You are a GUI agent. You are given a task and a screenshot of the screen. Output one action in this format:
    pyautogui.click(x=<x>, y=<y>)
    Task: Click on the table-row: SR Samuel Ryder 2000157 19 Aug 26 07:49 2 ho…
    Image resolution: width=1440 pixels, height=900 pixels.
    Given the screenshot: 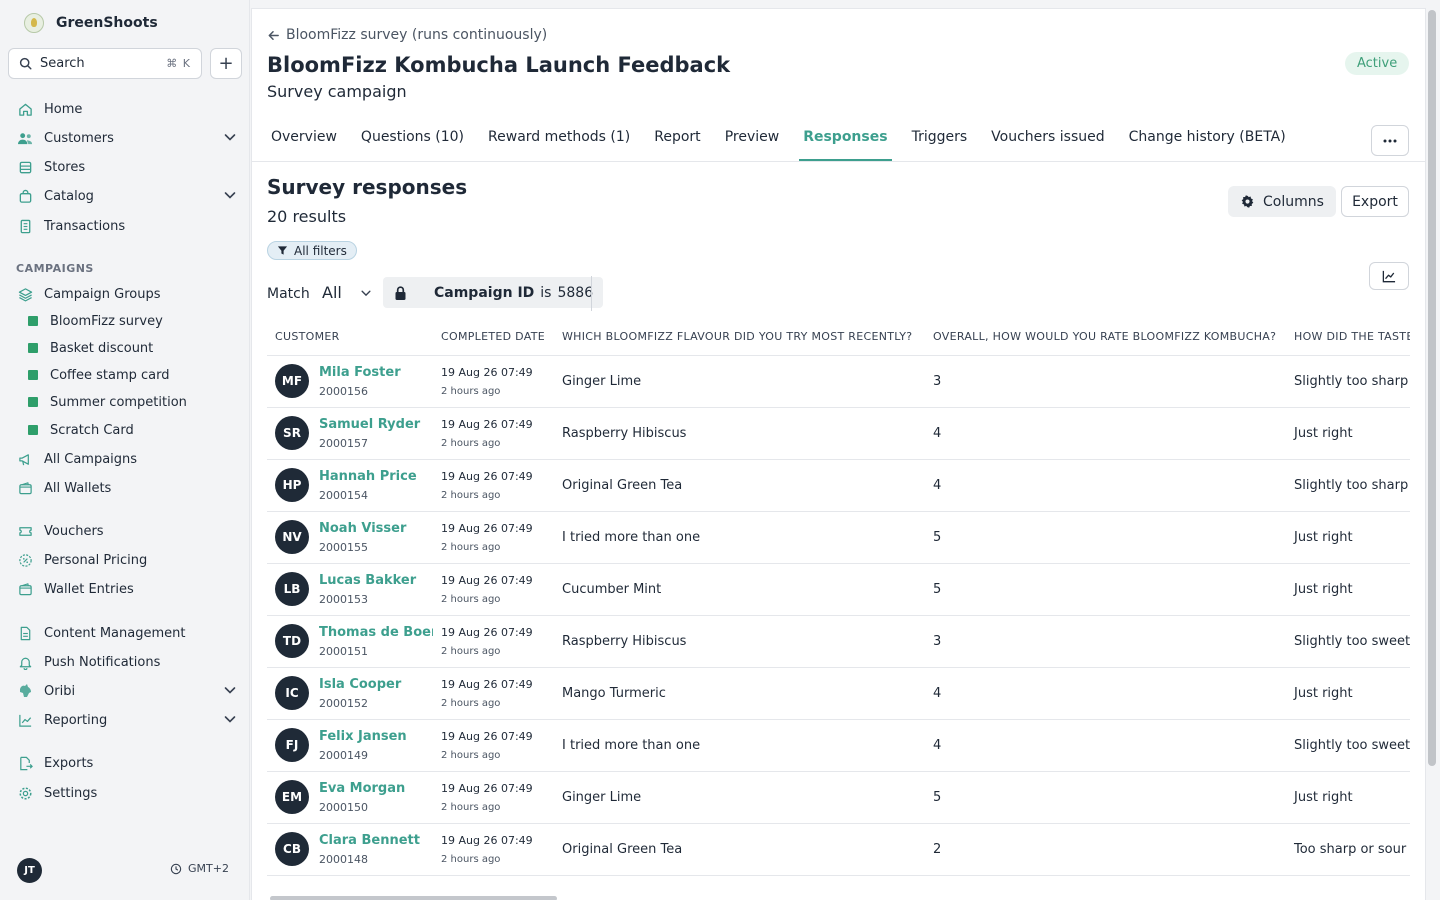 What is the action you would take?
    pyautogui.click(x=838, y=433)
    